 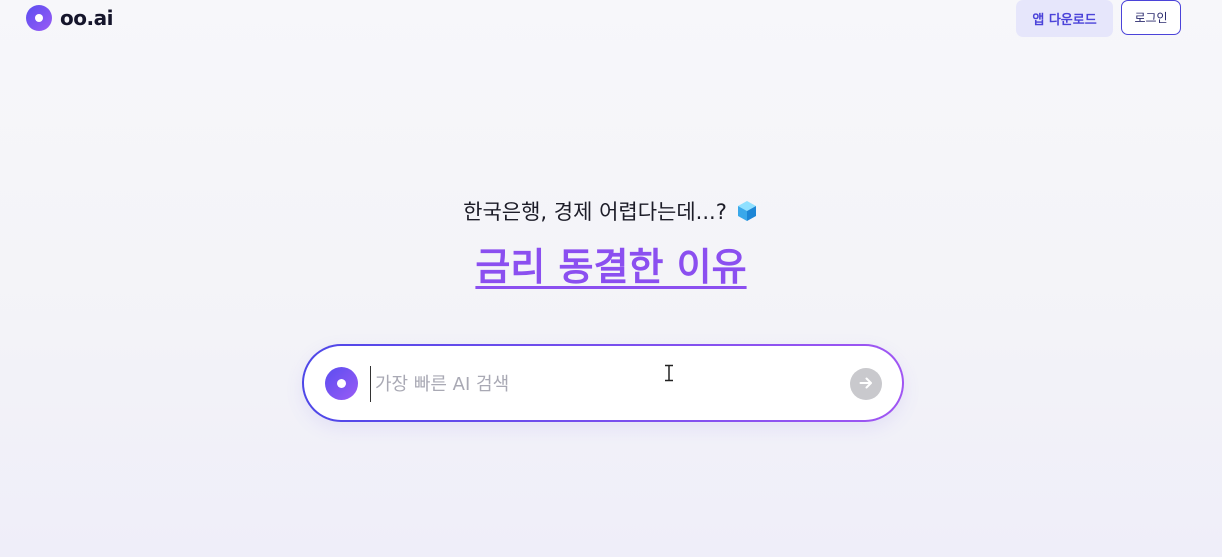 What do you see at coordinates (600, 384) in the screenshot?
I see `search-input` at bounding box center [600, 384].